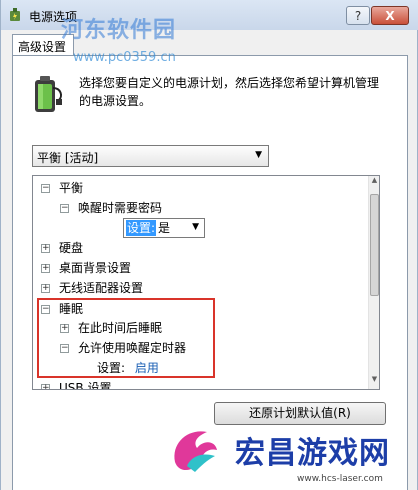 This screenshot has width=418, height=490. What do you see at coordinates (71, 248) in the screenshot?
I see `tree-item-label: 硬盘` at bounding box center [71, 248].